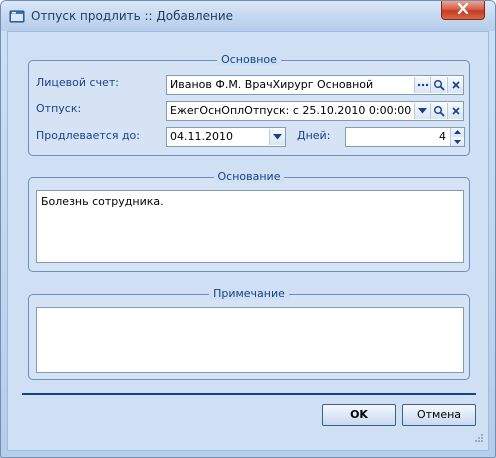 The image size is (496, 458). I want to click on note-fieldset-legend: Примечание, so click(249, 293).